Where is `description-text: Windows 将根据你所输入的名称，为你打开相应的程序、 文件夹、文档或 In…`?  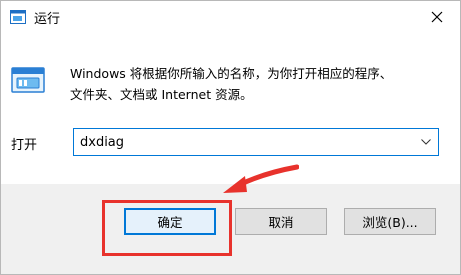
description-text: Windows 将根据你所输入的名称，为你打开相应的程序、 文件夹、文档或 In… is located at coordinates (260, 84).